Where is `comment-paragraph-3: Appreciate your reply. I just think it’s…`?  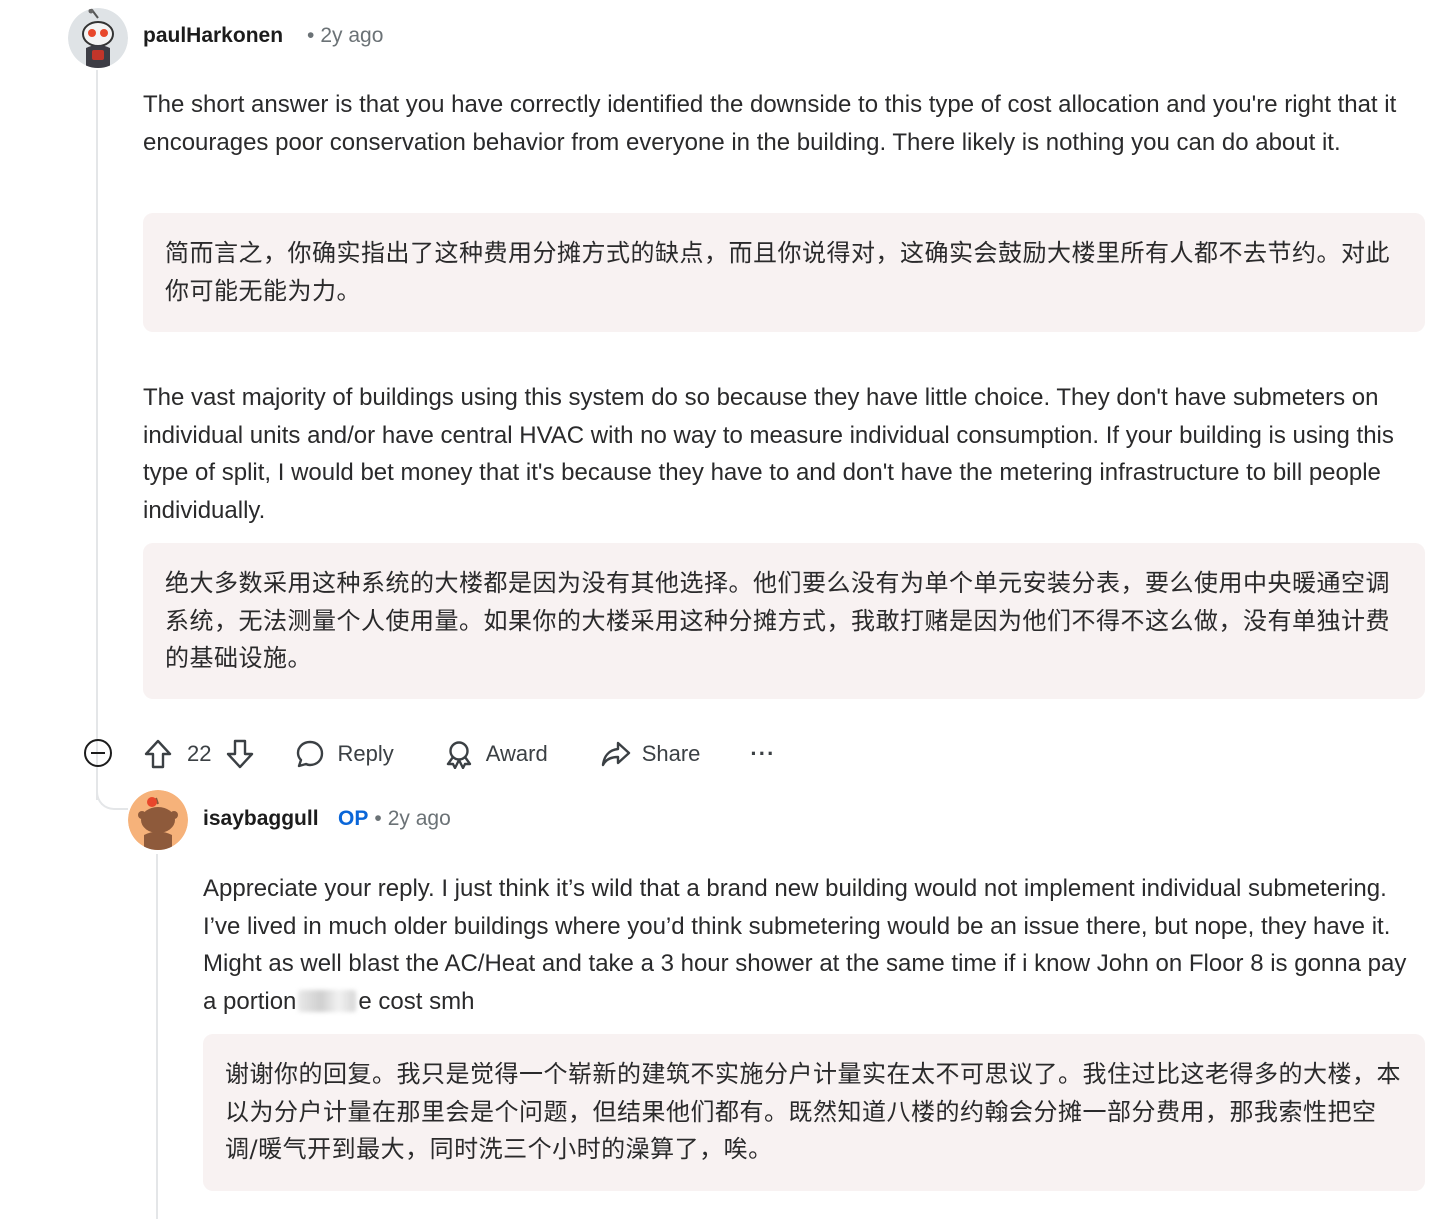 comment-paragraph-3: Appreciate your reply. I just think it’s… is located at coordinates (814, 945).